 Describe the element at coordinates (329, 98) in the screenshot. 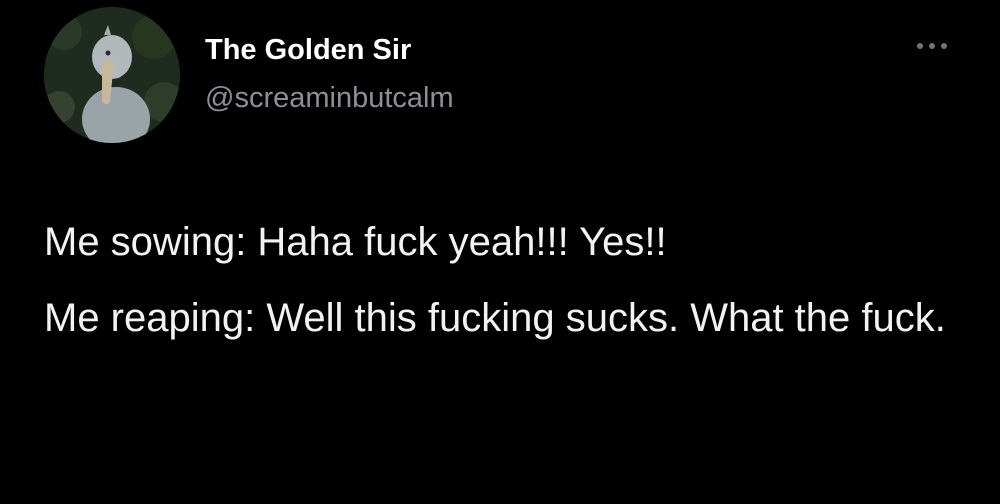

I see `user-handle: @screaminbutcalm` at that location.